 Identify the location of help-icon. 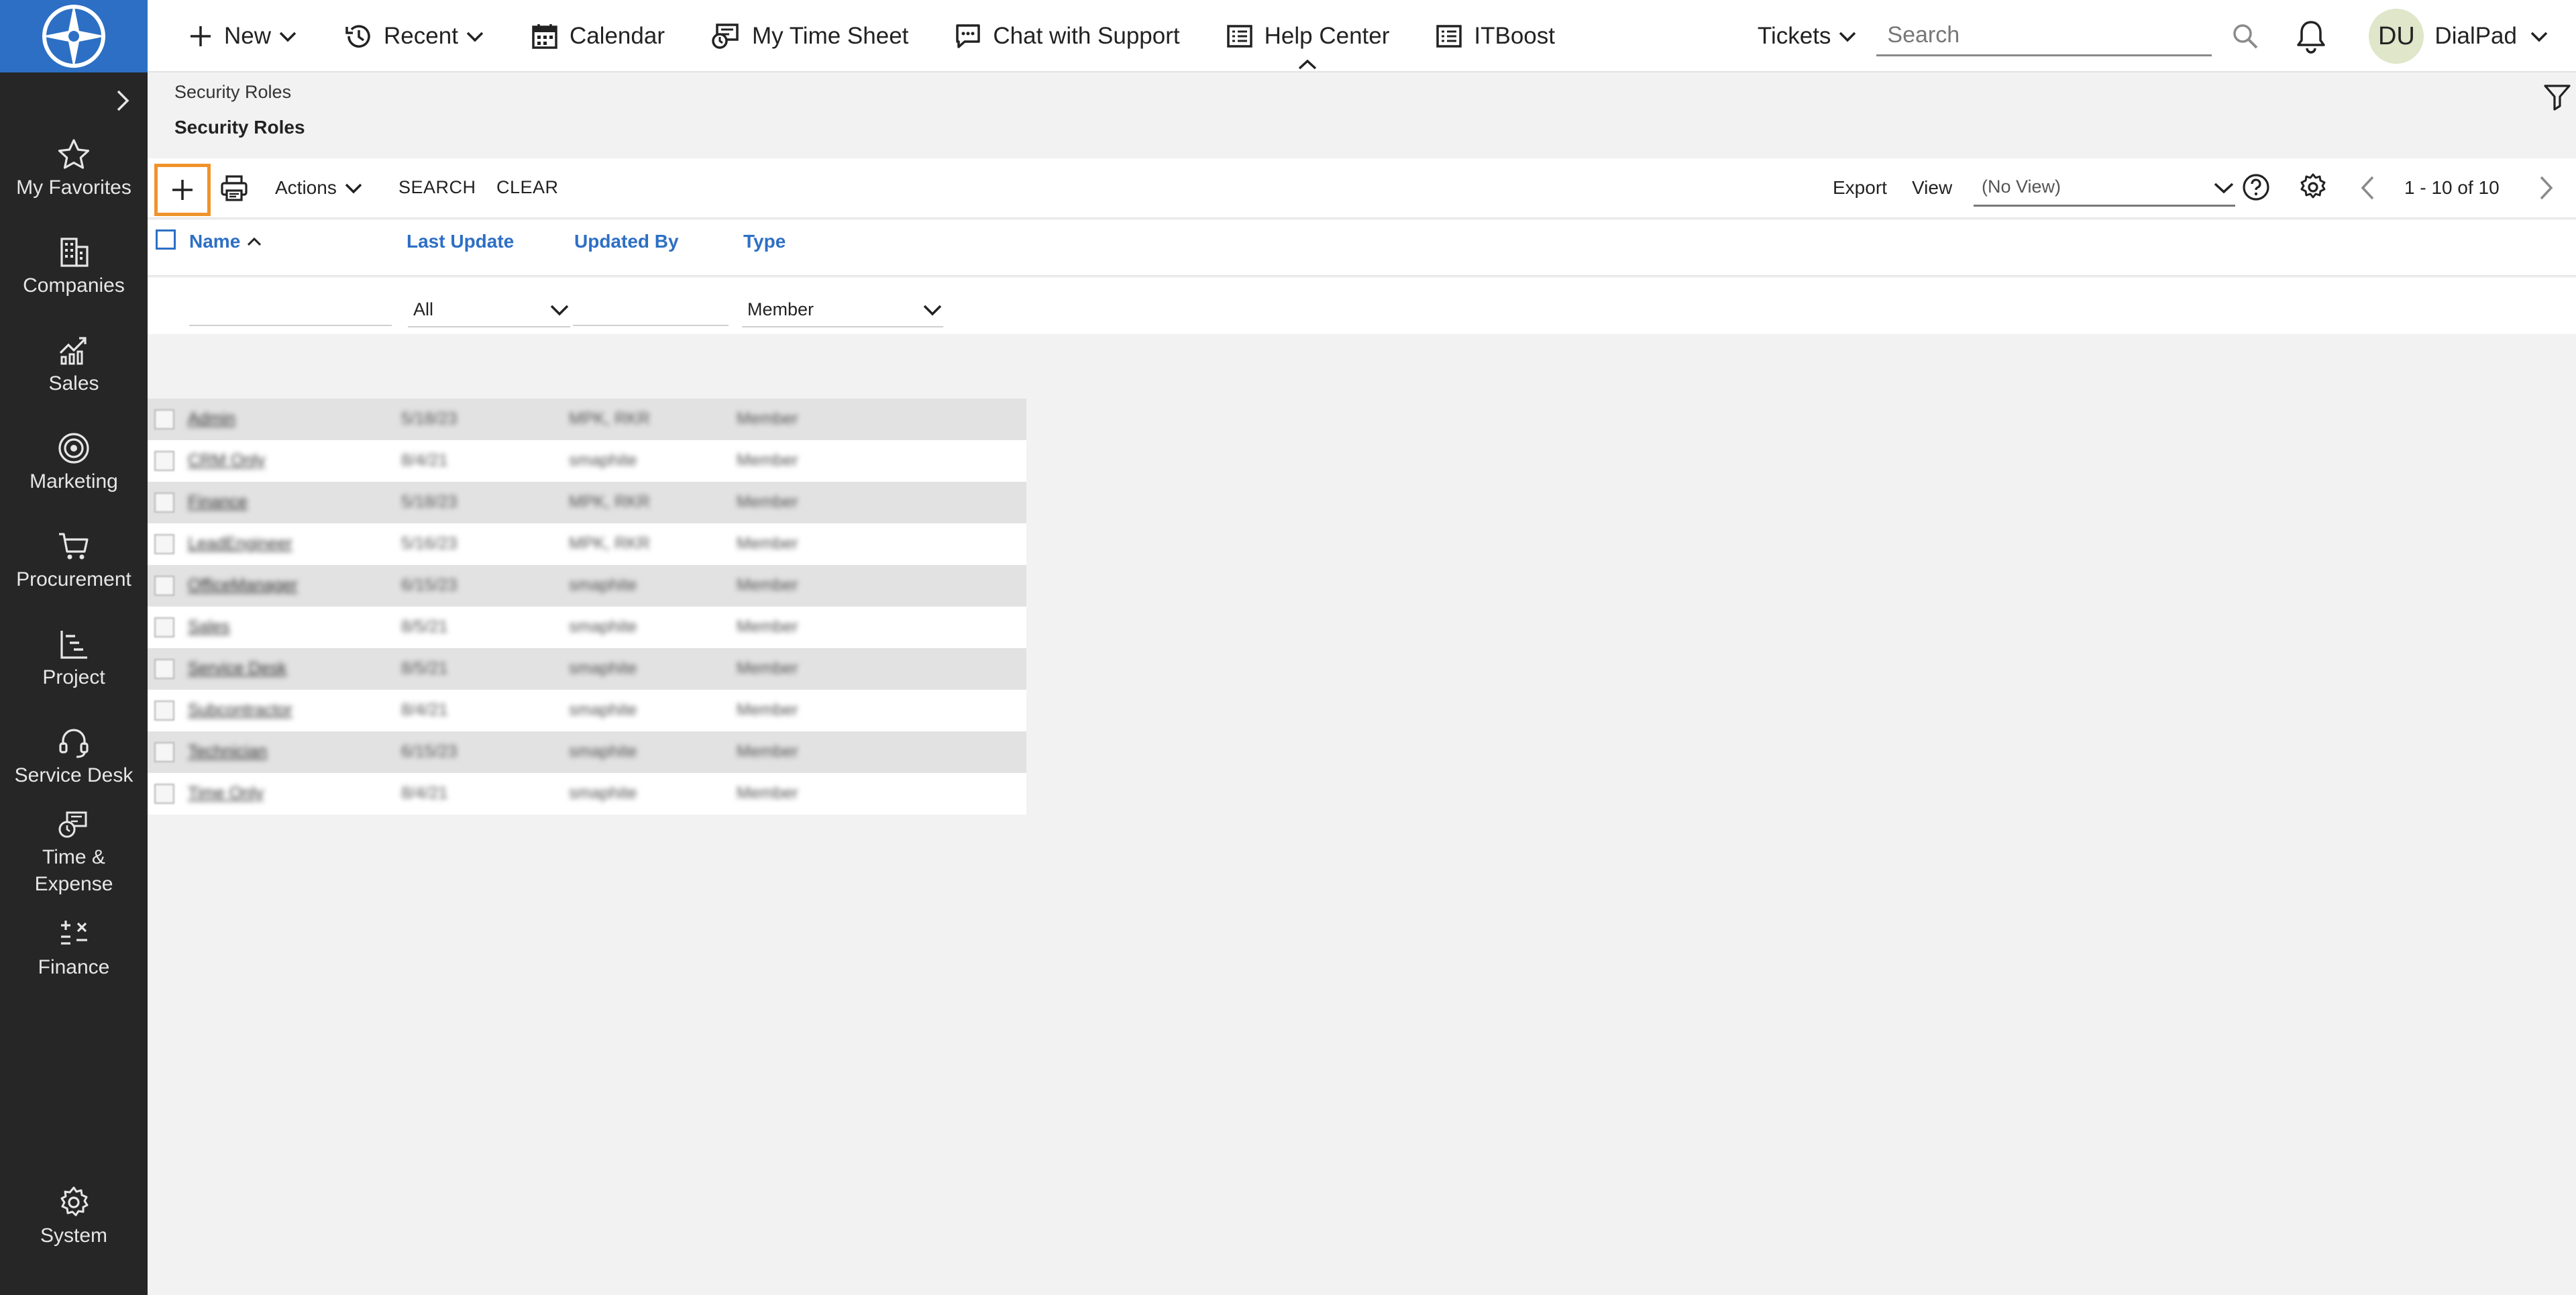
(2256, 187).